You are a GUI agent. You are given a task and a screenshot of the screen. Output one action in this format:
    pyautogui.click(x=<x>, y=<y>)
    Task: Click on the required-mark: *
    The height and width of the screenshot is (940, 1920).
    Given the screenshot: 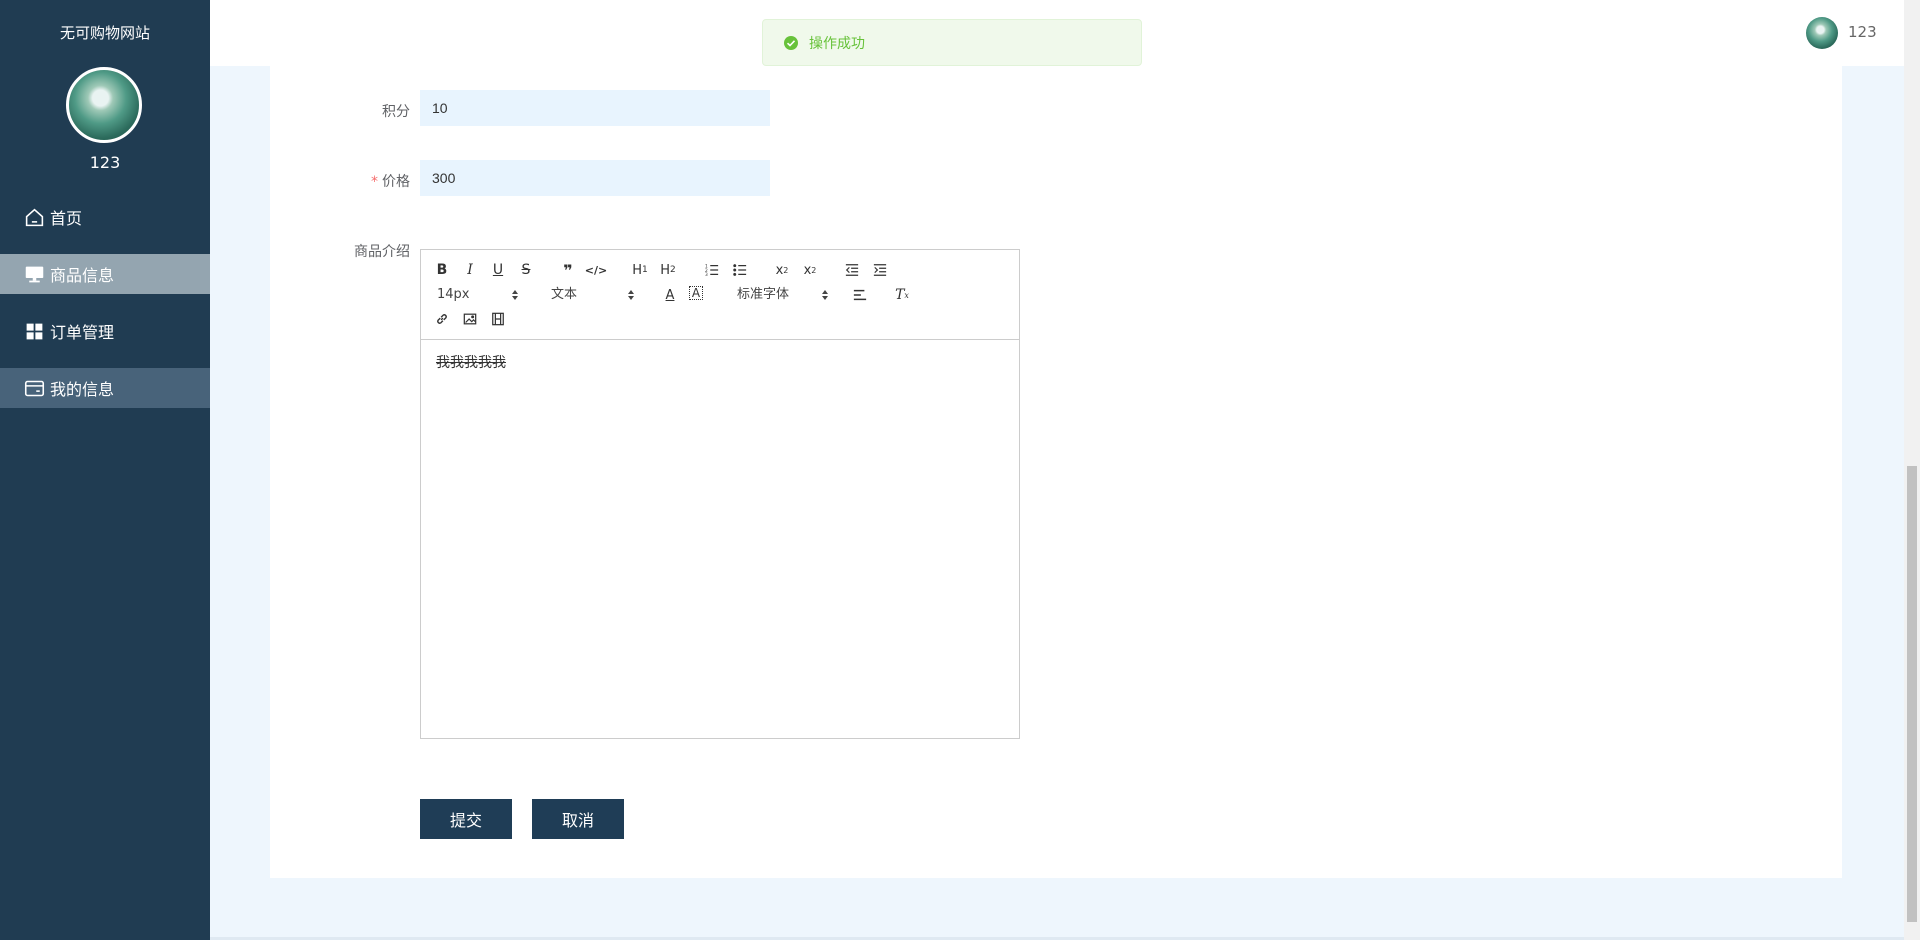 What is the action you would take?
    pyautogui.click(x=374, y=182)
    